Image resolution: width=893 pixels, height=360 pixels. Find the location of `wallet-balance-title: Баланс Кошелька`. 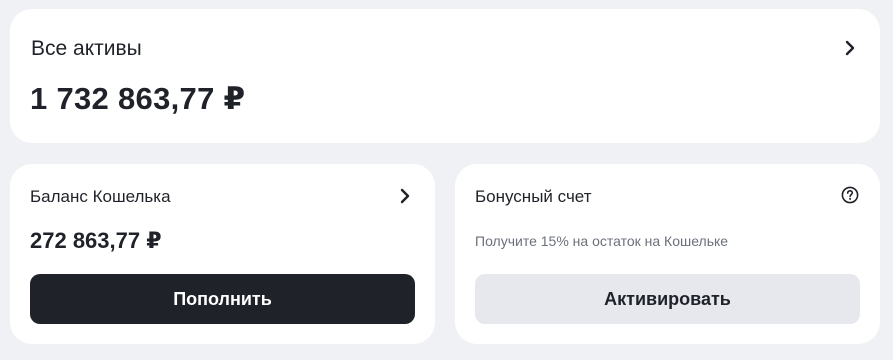

wallet-balance-title: Баланс Кошелька is located at coordinates (100, 196).